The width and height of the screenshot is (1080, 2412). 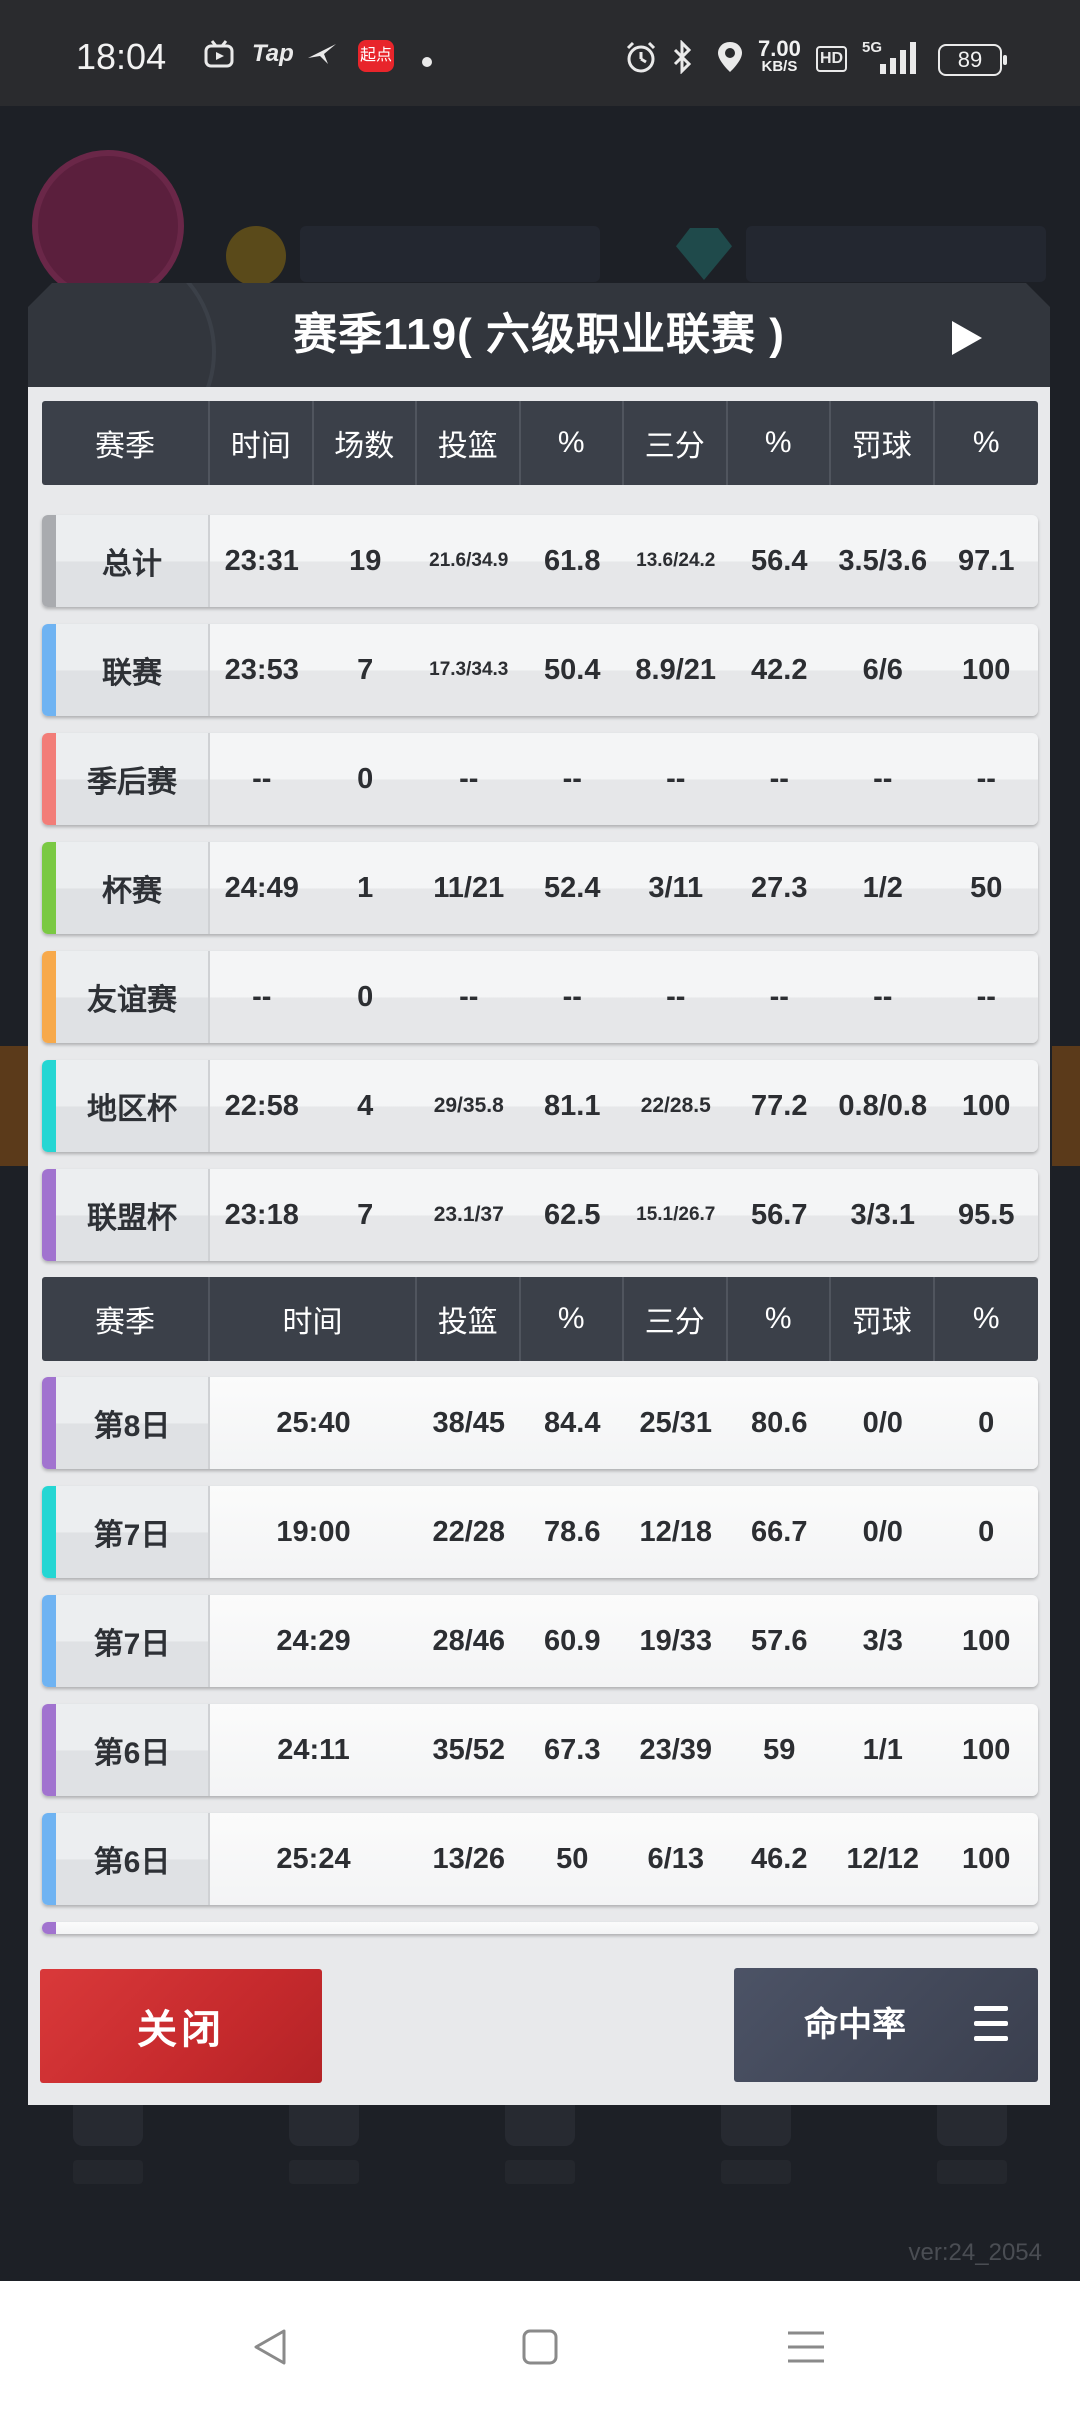 What do you see at coordinates (365, 1214) in the screenshot?
I see `summary-cell-games: 7` at bounding box center [365, 1214].